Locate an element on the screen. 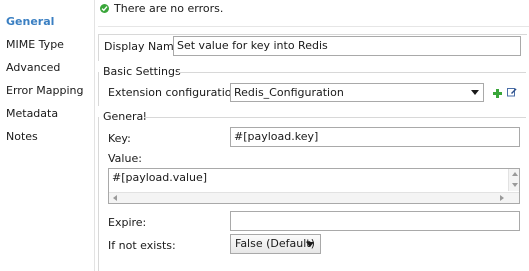  scroll-down-icon is located at coordinates (515, 185).